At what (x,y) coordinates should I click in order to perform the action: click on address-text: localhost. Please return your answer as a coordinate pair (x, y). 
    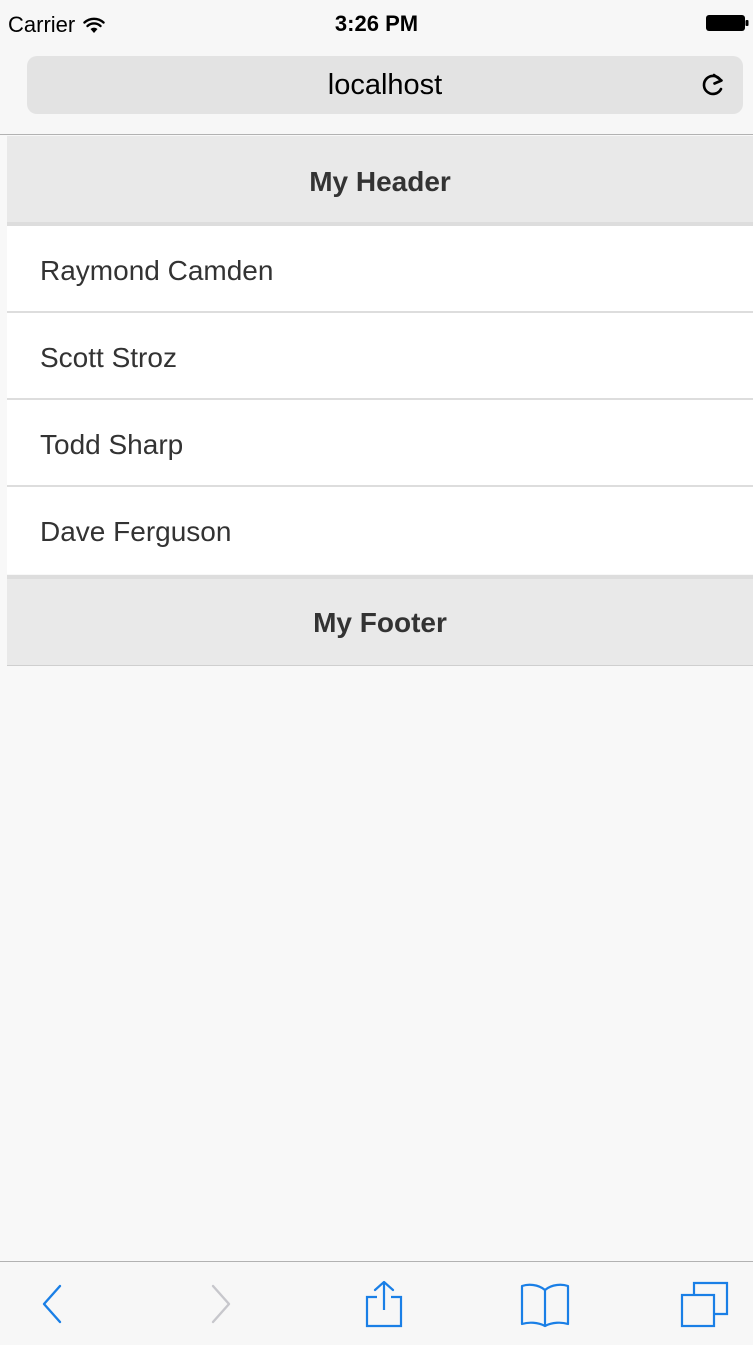
    Looking at the image, I should click on (385, 85).